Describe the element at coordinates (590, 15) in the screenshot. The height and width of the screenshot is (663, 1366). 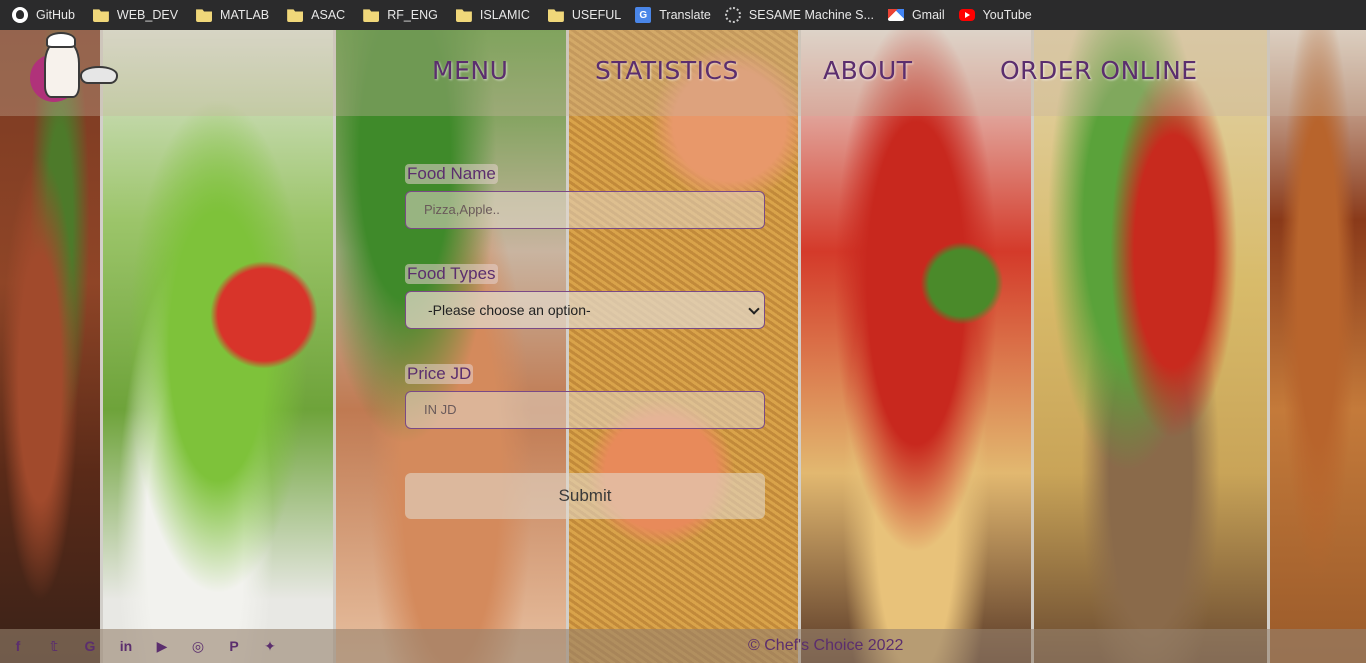
I see `bookmark-useful: USEFUL` at that location.